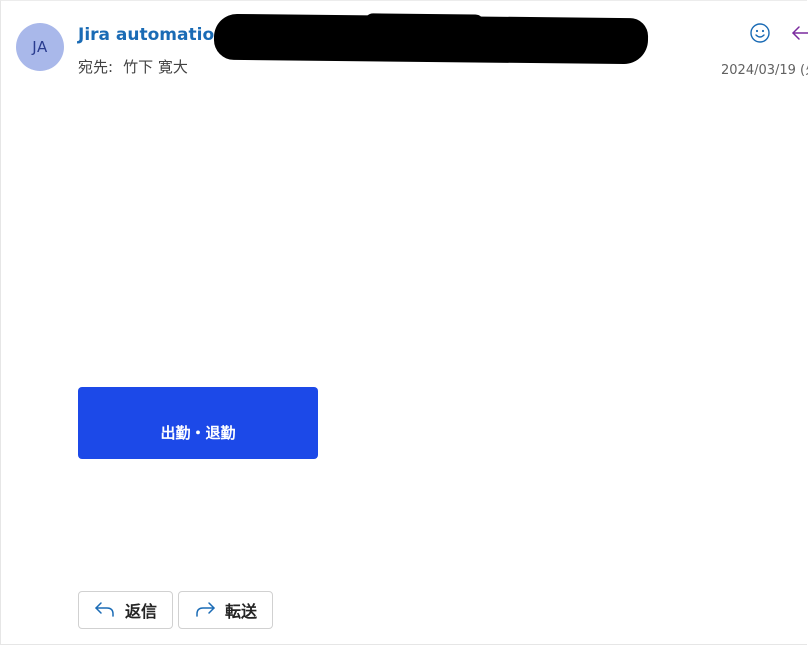 Image resolution: width=808 pixels, height=645 pixels. What do you see at coordinates (96, 67) in the screenshot?
I see `recipients-label: 宛先:` at bounding box center [96, 67].